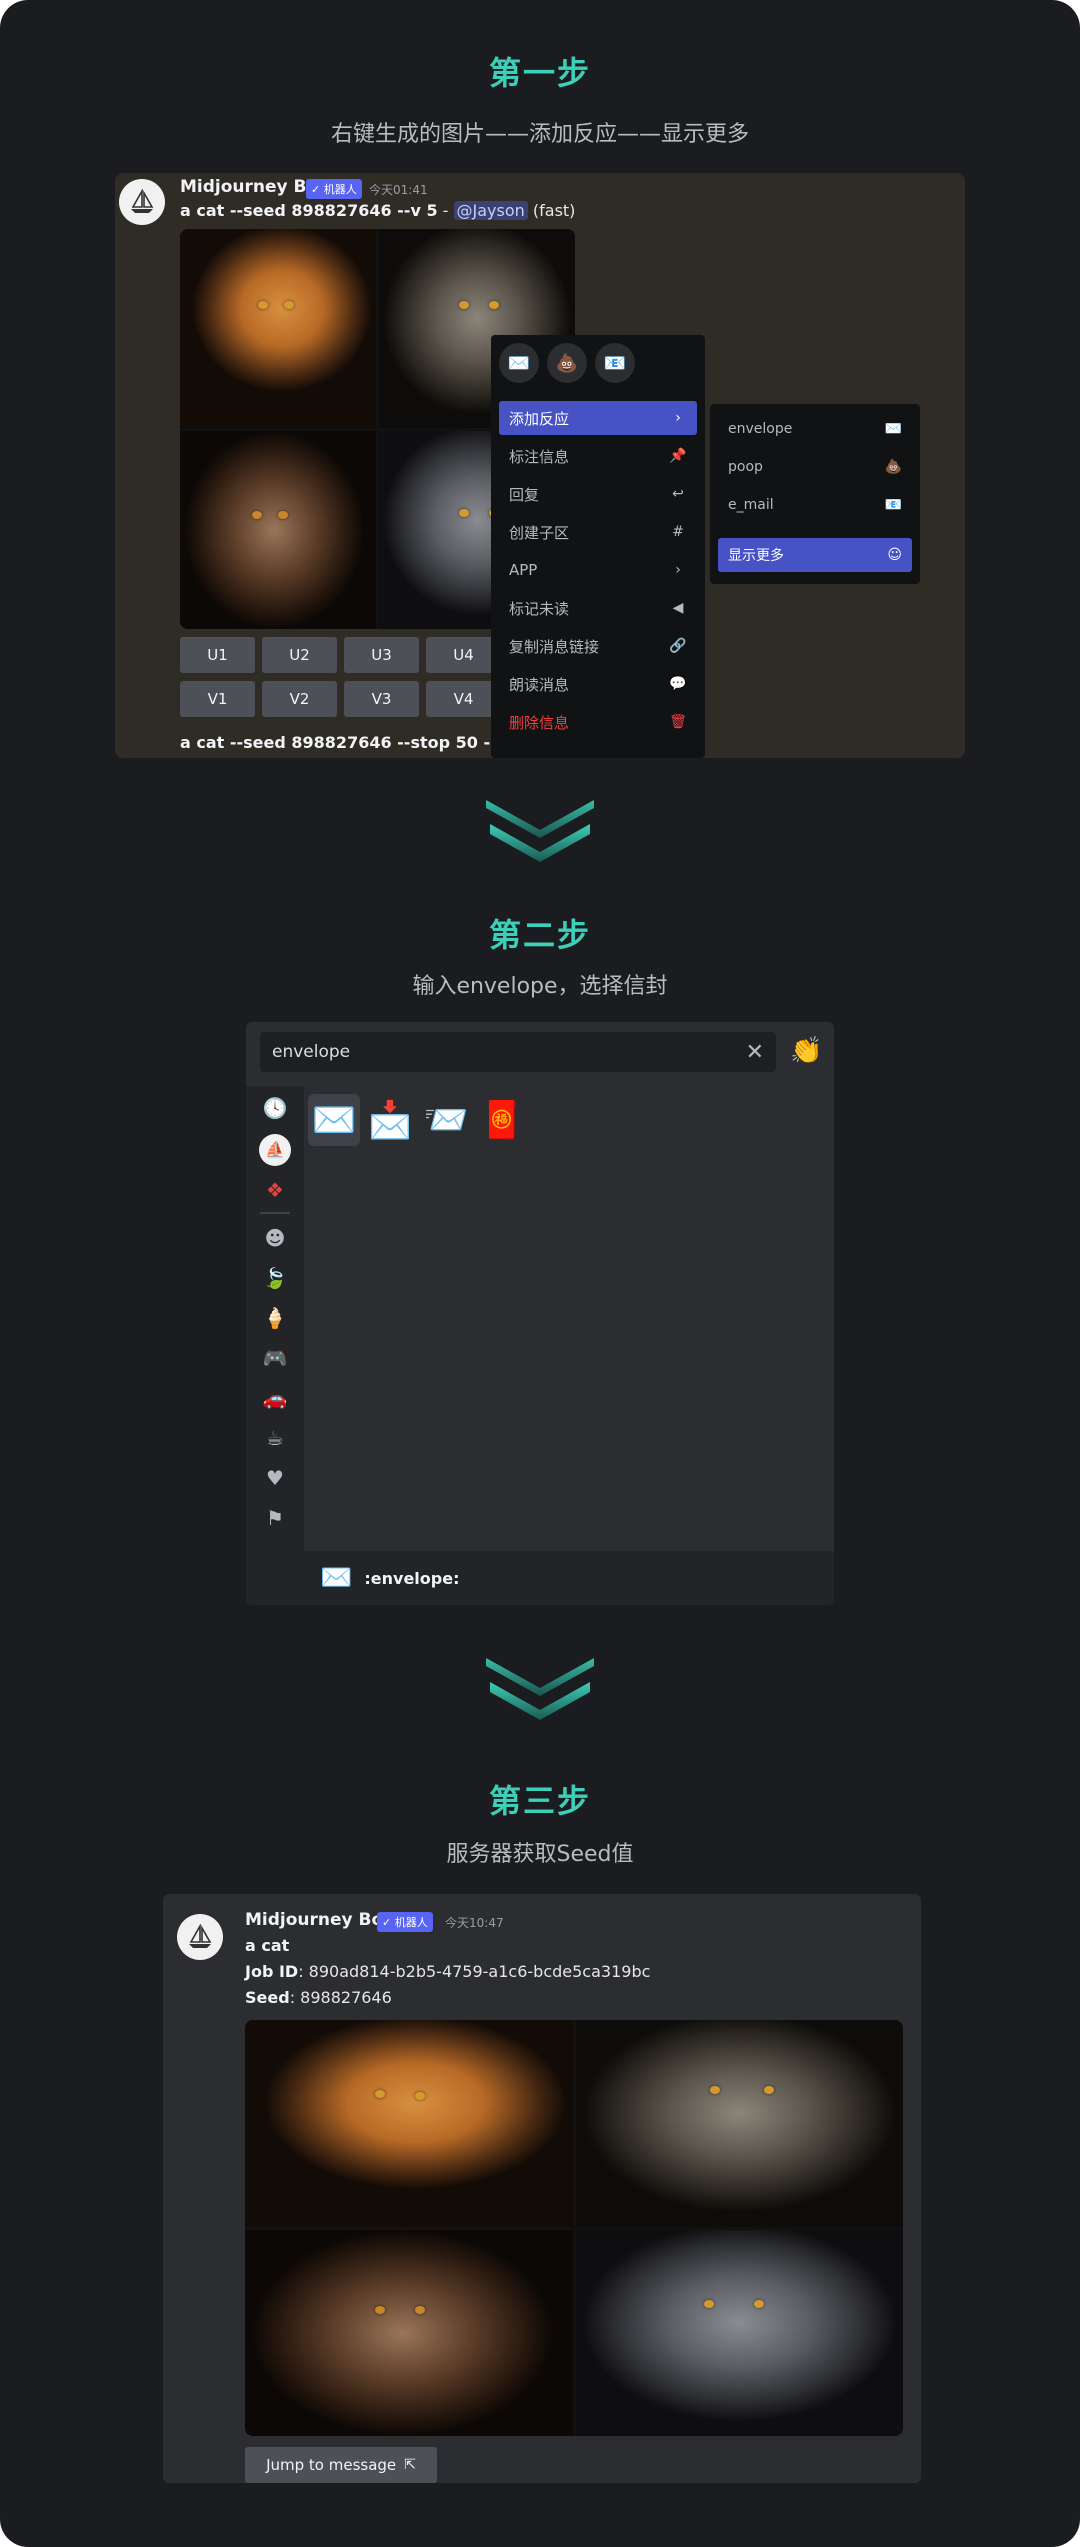 The height and width of the screenshot is (2547, 1080). I want to click on car-icon: 🚗, so click(275, 1398).